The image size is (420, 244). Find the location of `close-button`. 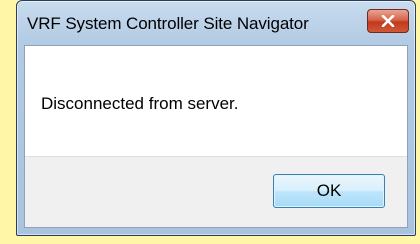

close-button is located at coordinates (388, 21).